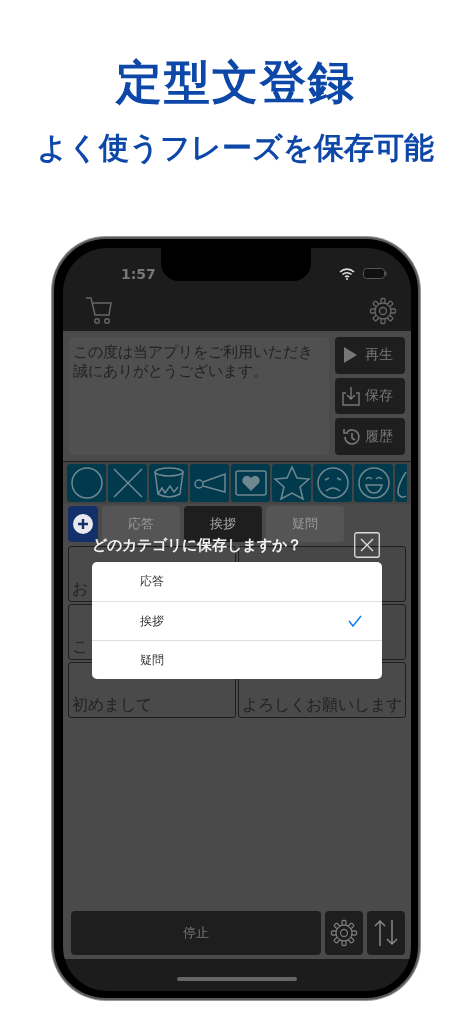 This screenshot has height=1024, width=471. Describe the element at coordinates (370, 436) in the screenshot. I see `history-button: 履歴` at that location.